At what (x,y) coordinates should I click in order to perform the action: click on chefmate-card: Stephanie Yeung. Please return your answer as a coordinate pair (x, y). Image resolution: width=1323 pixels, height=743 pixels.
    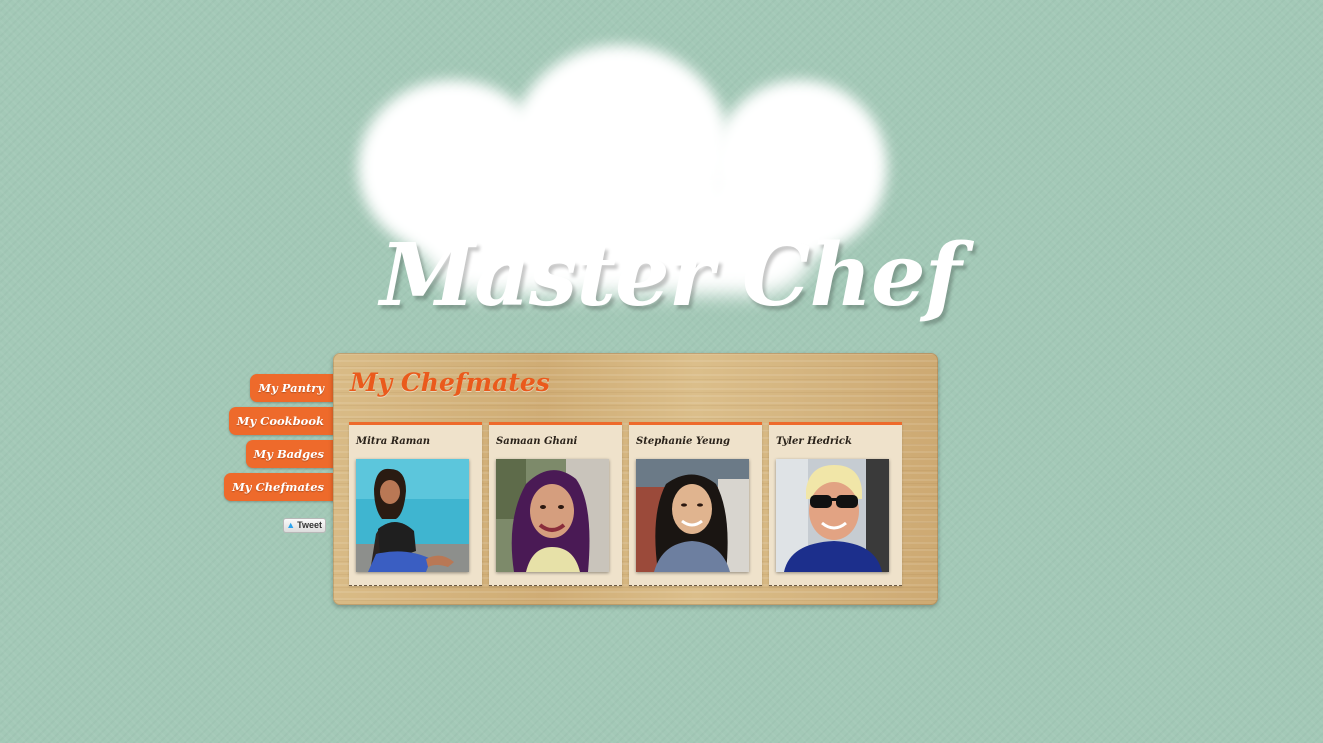
    Looking at the image, I should click on (695, 504).